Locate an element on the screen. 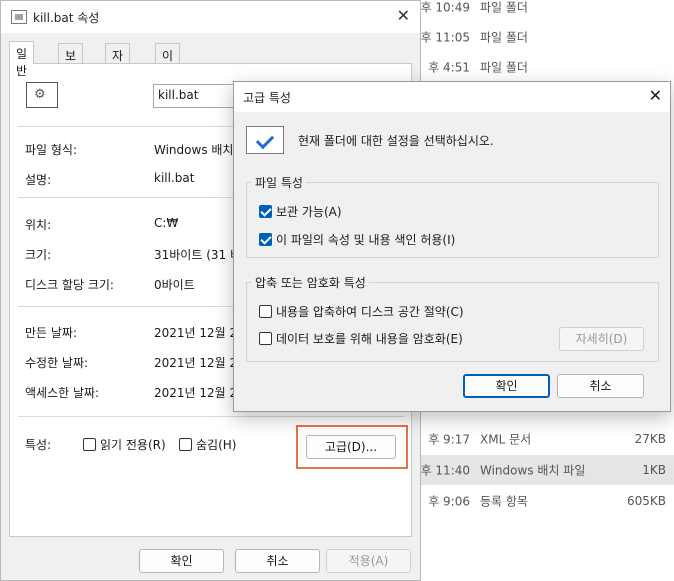 The height and width of the screenshot is (581, 674). checkmark-icon is located at coordinates (265, 140).